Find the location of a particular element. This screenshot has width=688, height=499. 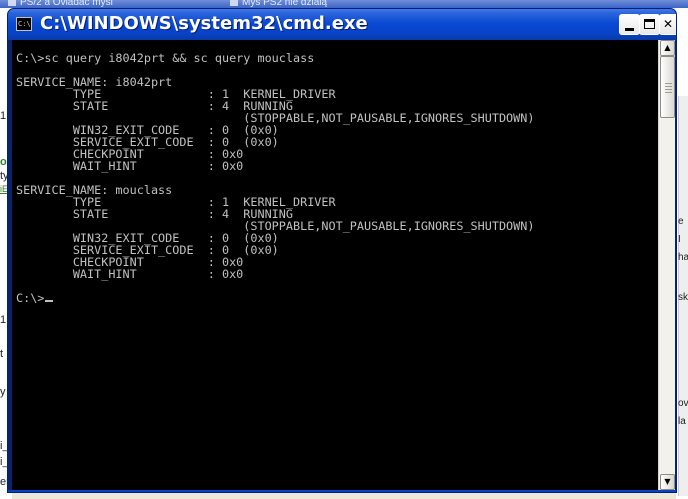

close-button: ✕ is located at coordinates (667, 24).